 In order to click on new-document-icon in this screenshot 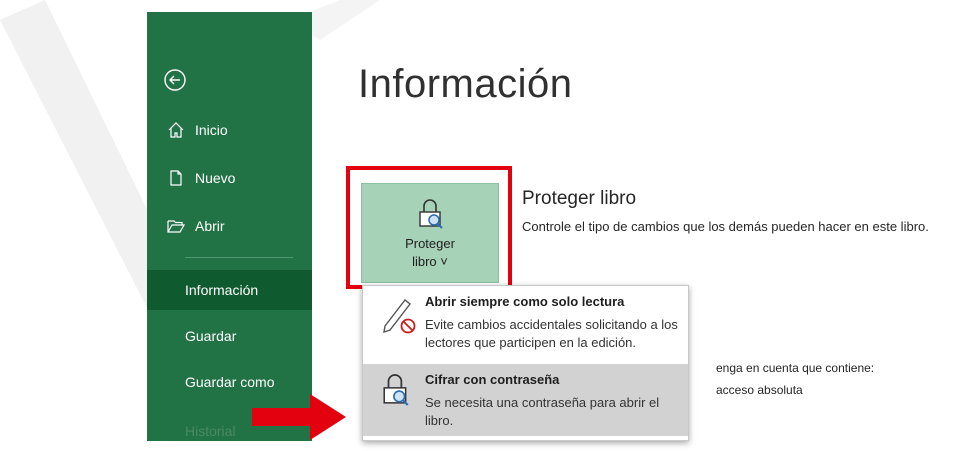, I will do `click(177, 178)`.